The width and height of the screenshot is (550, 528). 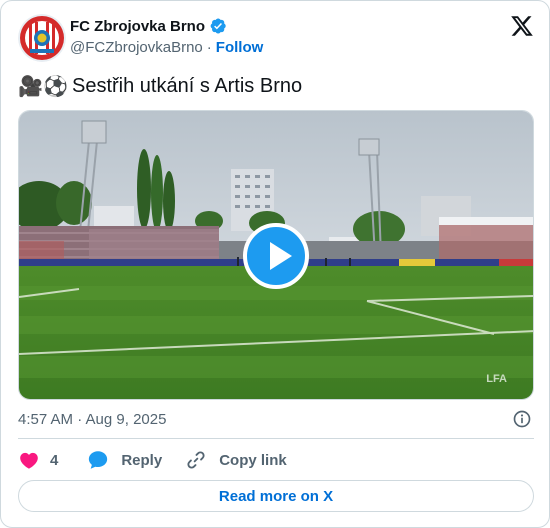 What do you see at coordinates (276, 419) in the screenshot?
I see `tweet-meta: 4:57 AM · Aug 9, 2025` at bounding box center [276, 419].